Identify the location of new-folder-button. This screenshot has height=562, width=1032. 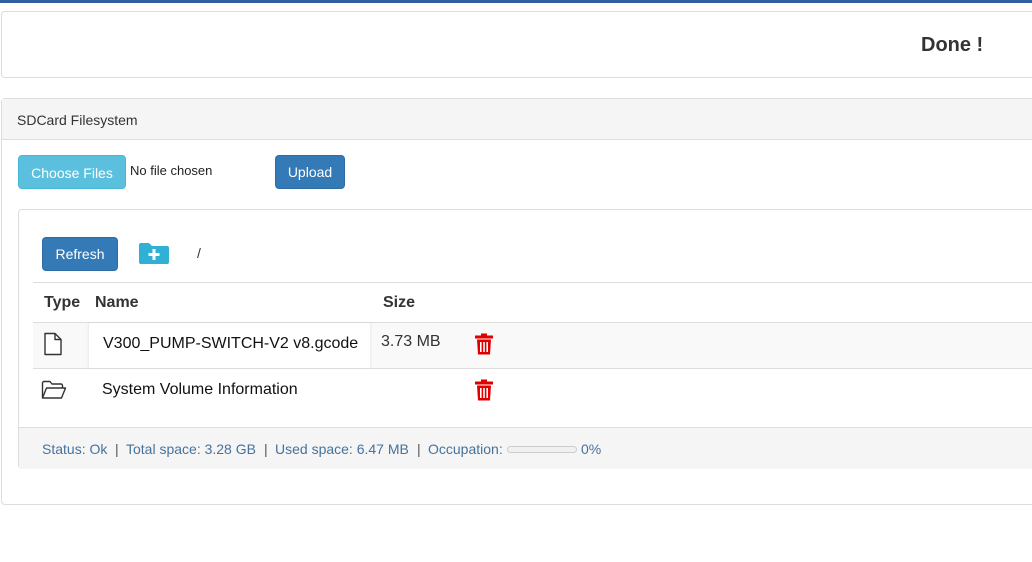
(154, 253).